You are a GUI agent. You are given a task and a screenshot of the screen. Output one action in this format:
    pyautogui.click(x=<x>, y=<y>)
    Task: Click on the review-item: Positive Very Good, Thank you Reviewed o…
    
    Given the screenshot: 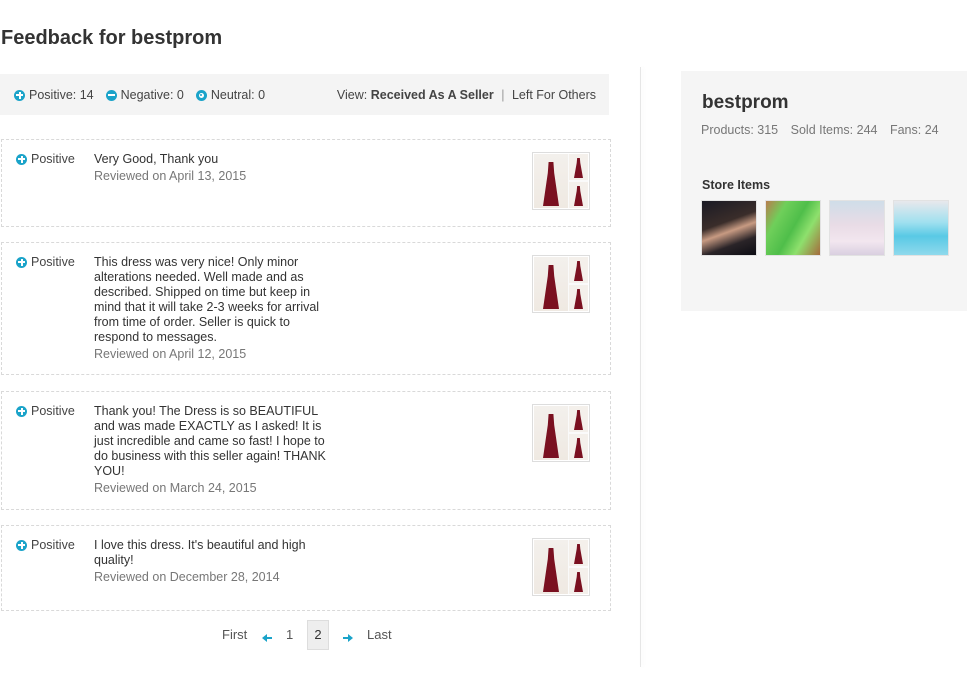 What is the action you would take?
    pyautogui.click(x=306, y=183)
    